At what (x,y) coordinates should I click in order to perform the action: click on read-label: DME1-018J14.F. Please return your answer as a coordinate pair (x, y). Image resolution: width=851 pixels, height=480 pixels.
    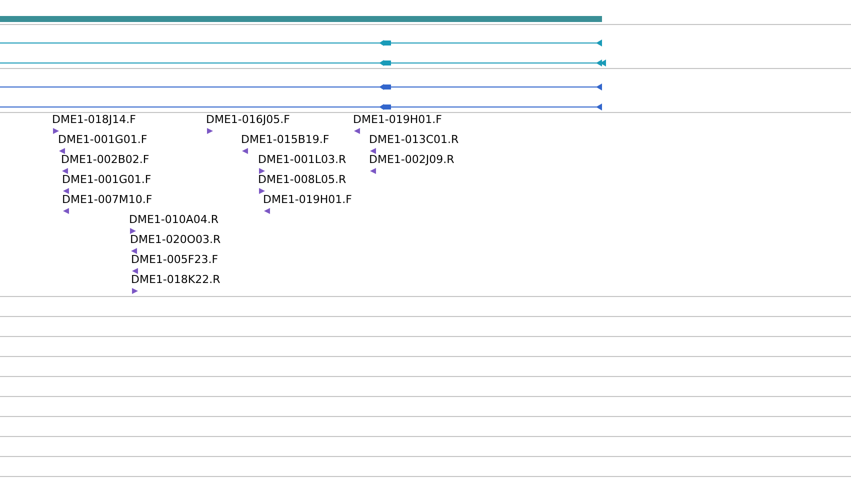
    Looking at the image, I should click on (94, 119).